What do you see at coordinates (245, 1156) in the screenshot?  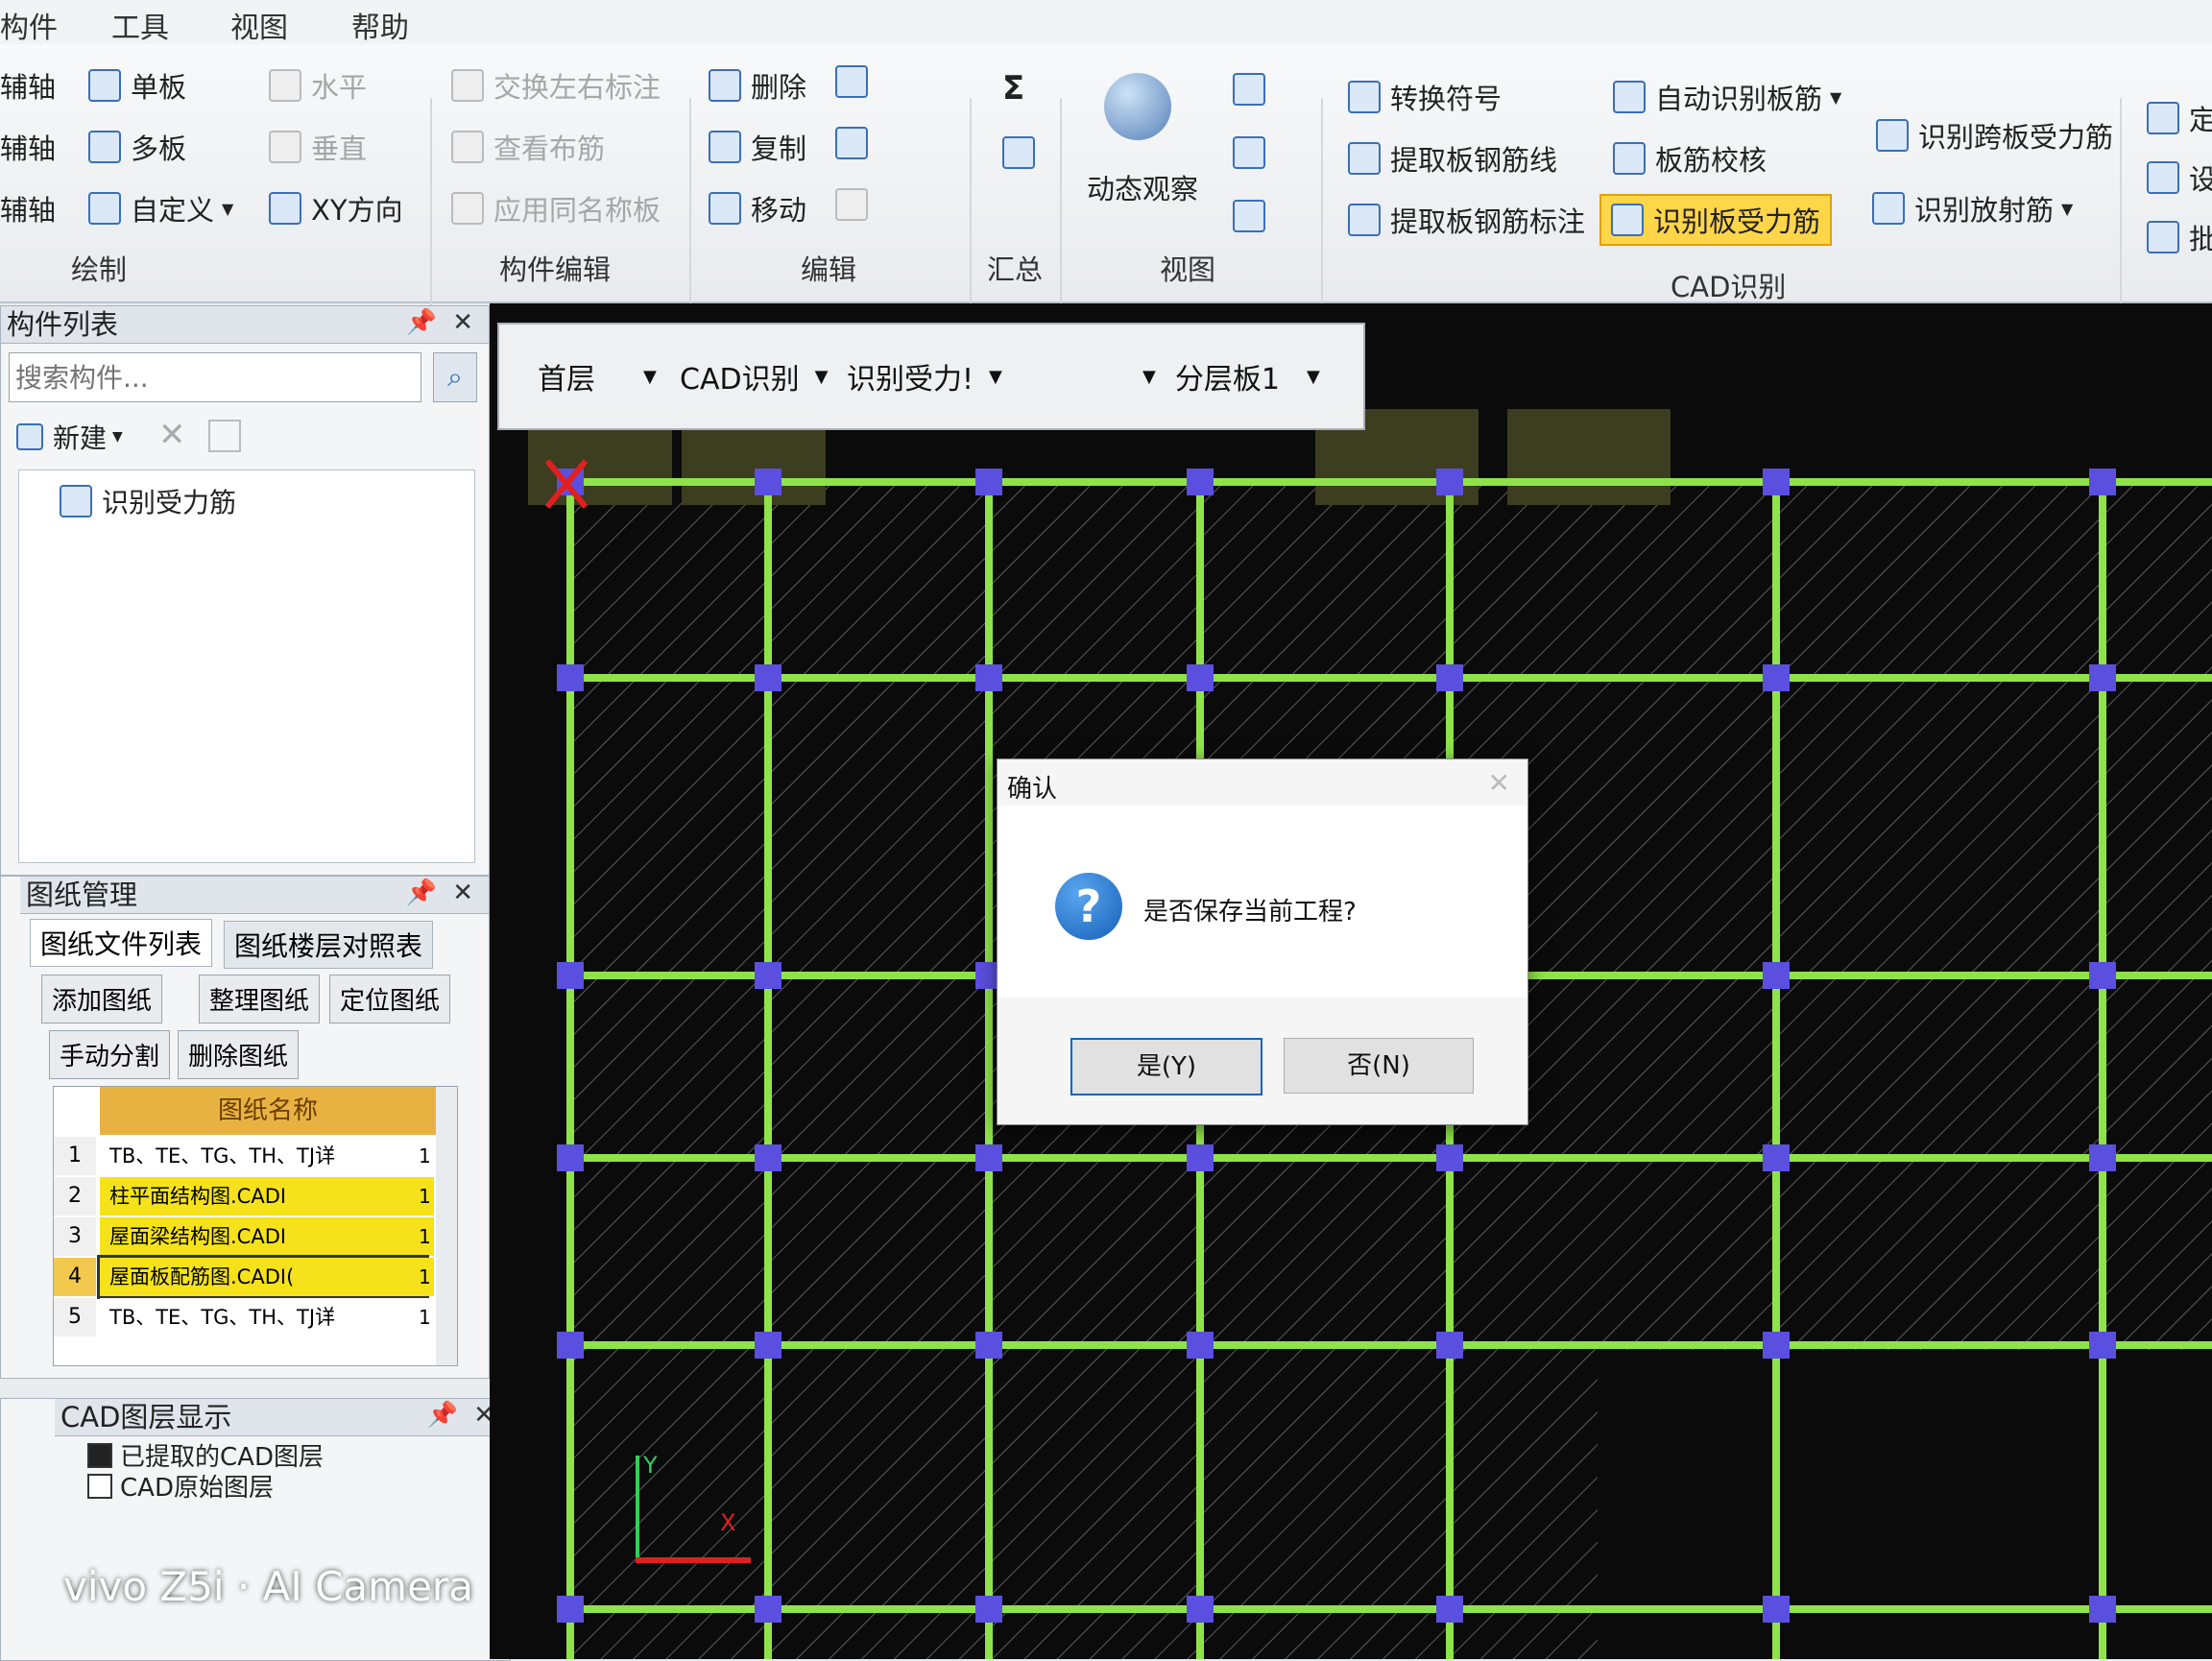 I see `table-row: 1 TB、TE、TG、TH、TJ详 1` at bounding box center [245, 1156].